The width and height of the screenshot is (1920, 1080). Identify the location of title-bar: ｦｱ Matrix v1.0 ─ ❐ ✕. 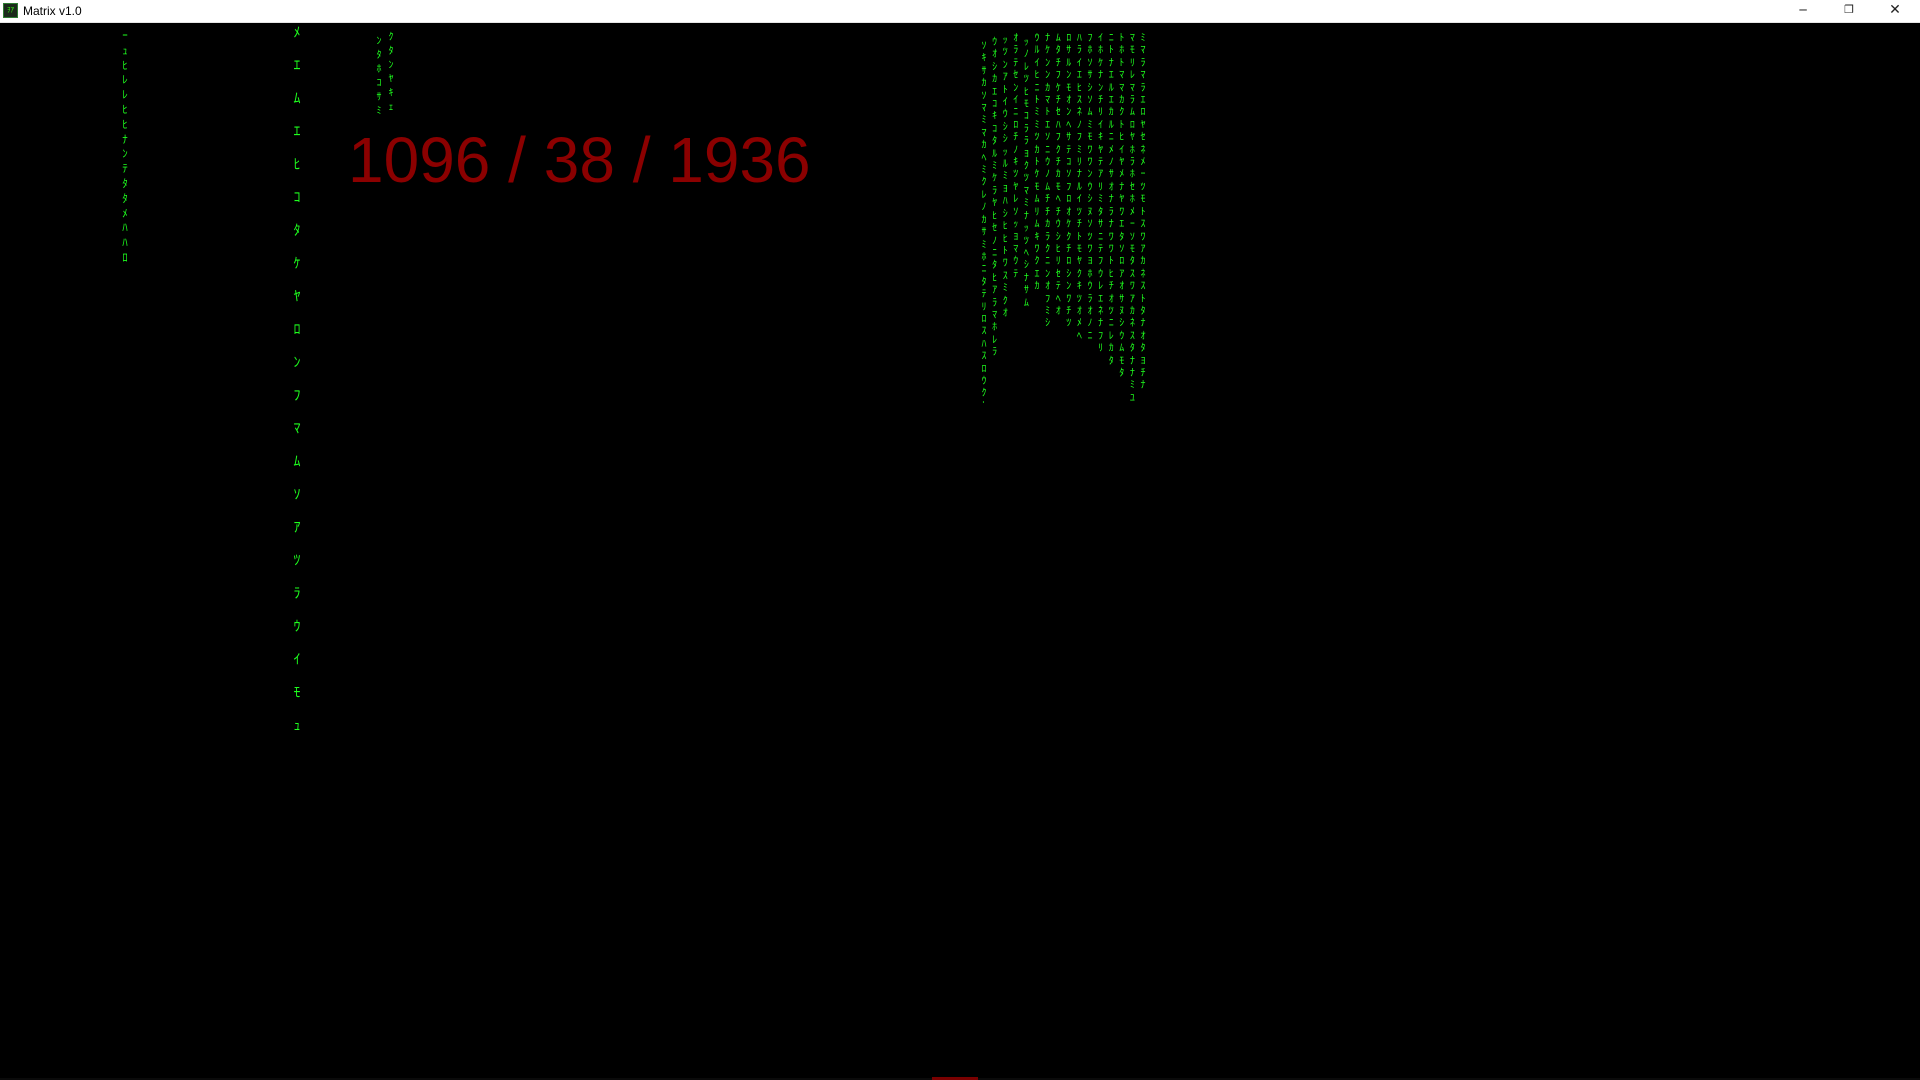
(960, 11).